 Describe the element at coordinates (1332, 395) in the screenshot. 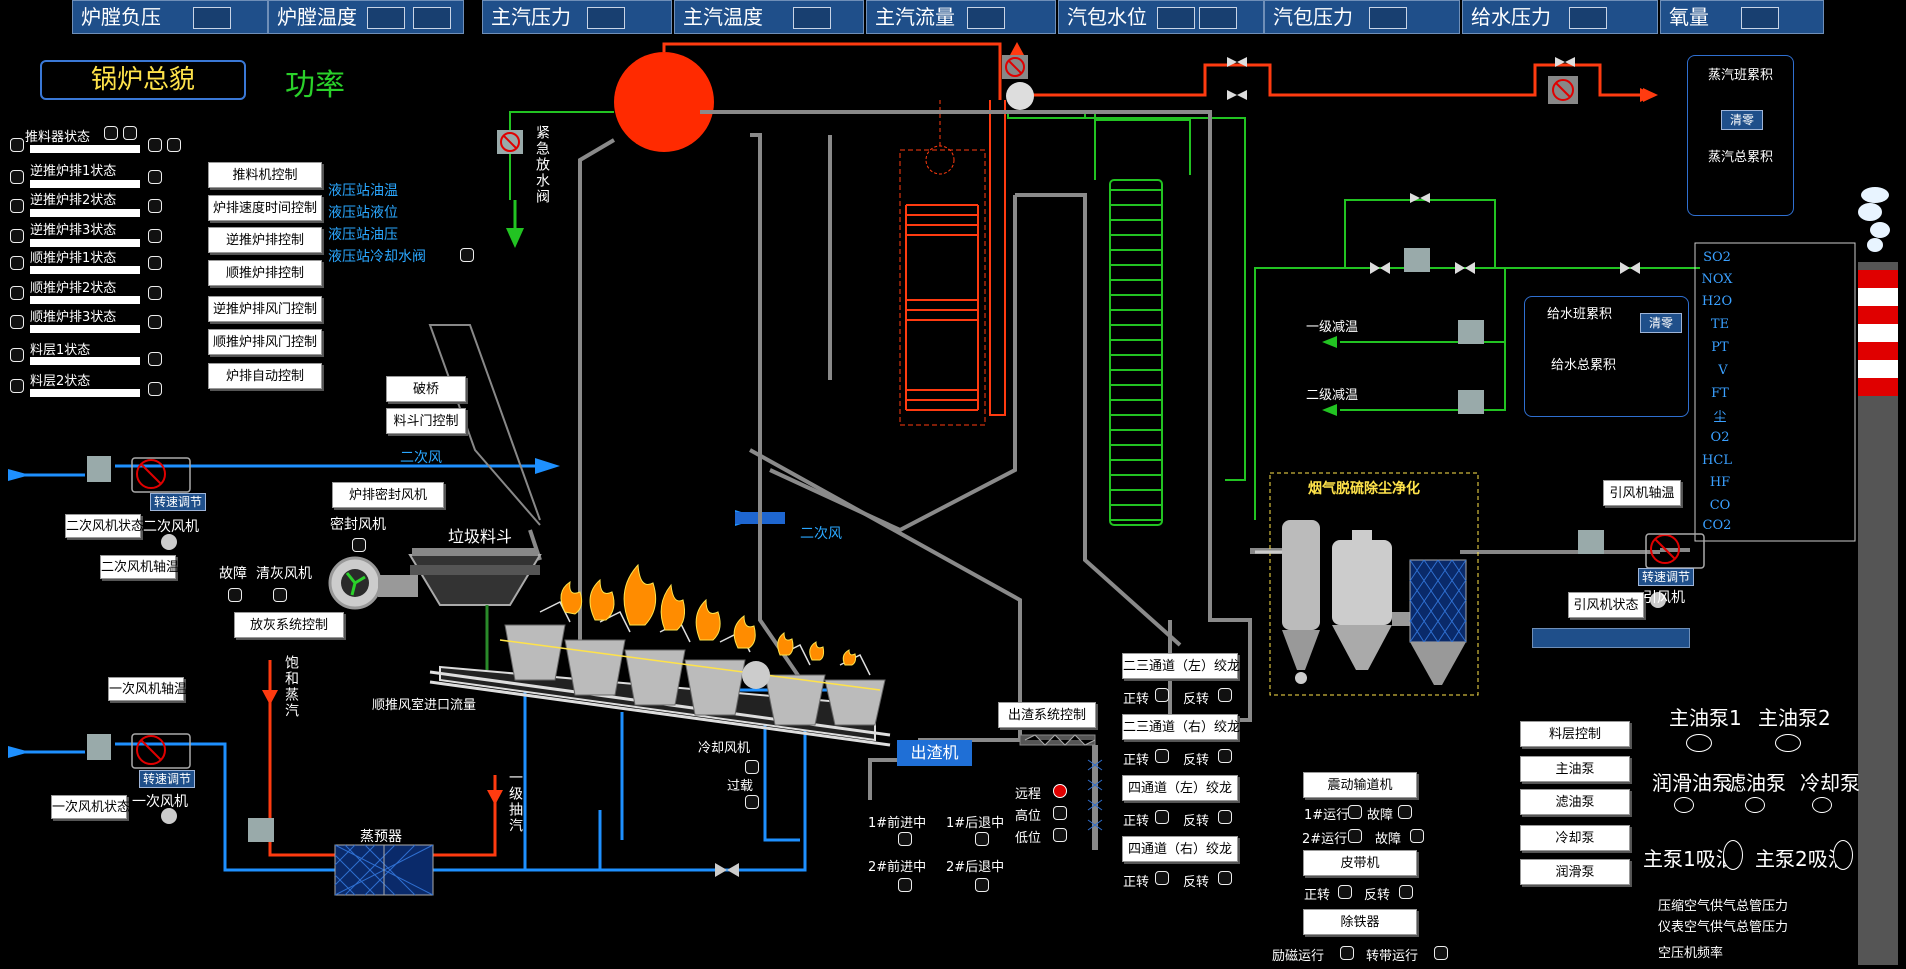

I see `second-desuper-label: 二级减温` at that location.